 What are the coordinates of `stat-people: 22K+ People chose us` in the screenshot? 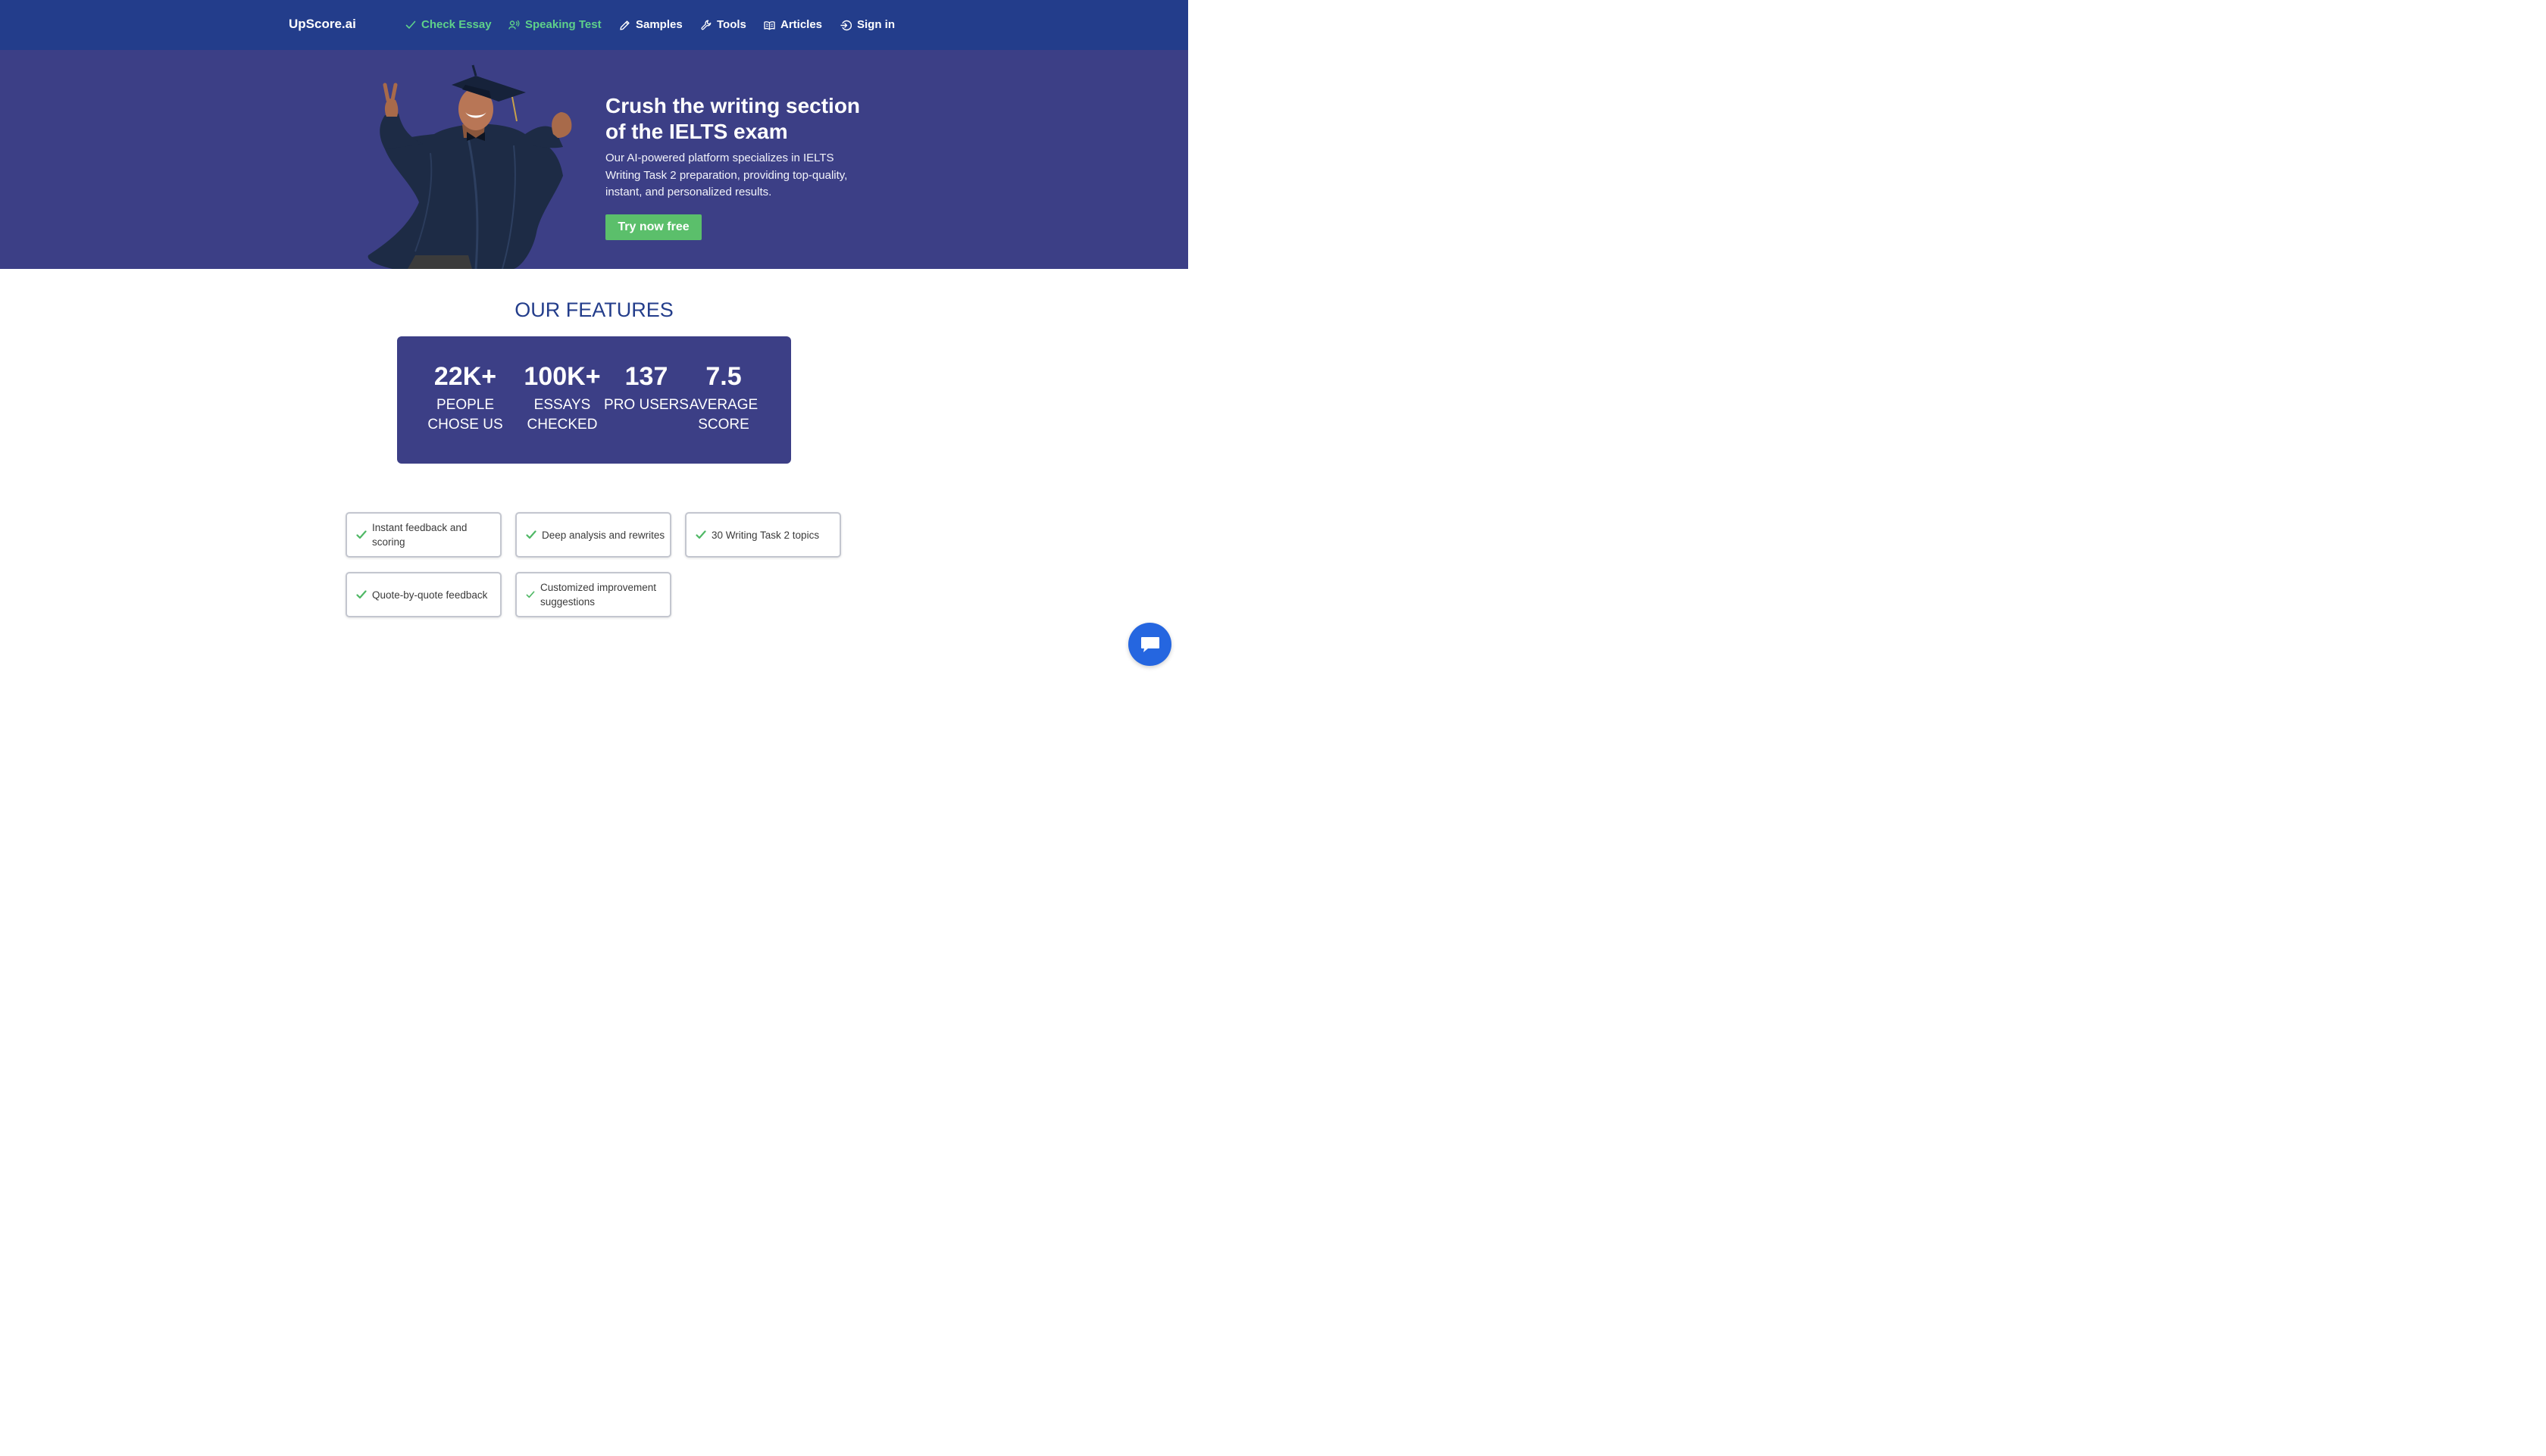 It's located at (465, 398).